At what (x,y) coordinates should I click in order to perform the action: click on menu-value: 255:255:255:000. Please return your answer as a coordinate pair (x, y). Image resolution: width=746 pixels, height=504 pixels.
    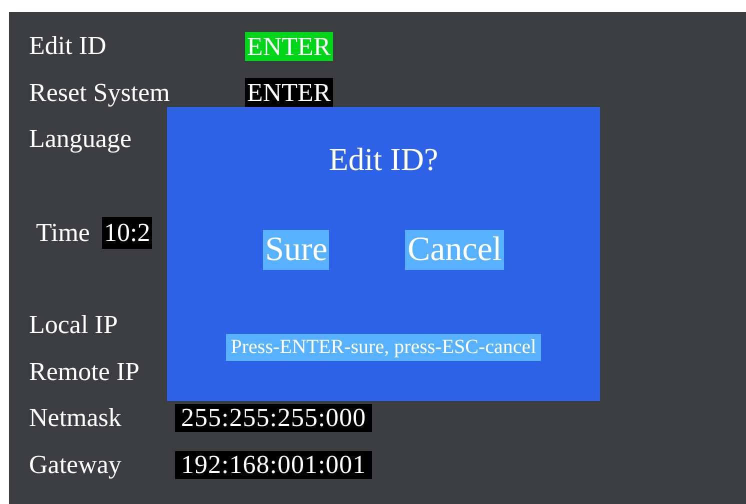
    Looking at the image, I should click on (273, 418).